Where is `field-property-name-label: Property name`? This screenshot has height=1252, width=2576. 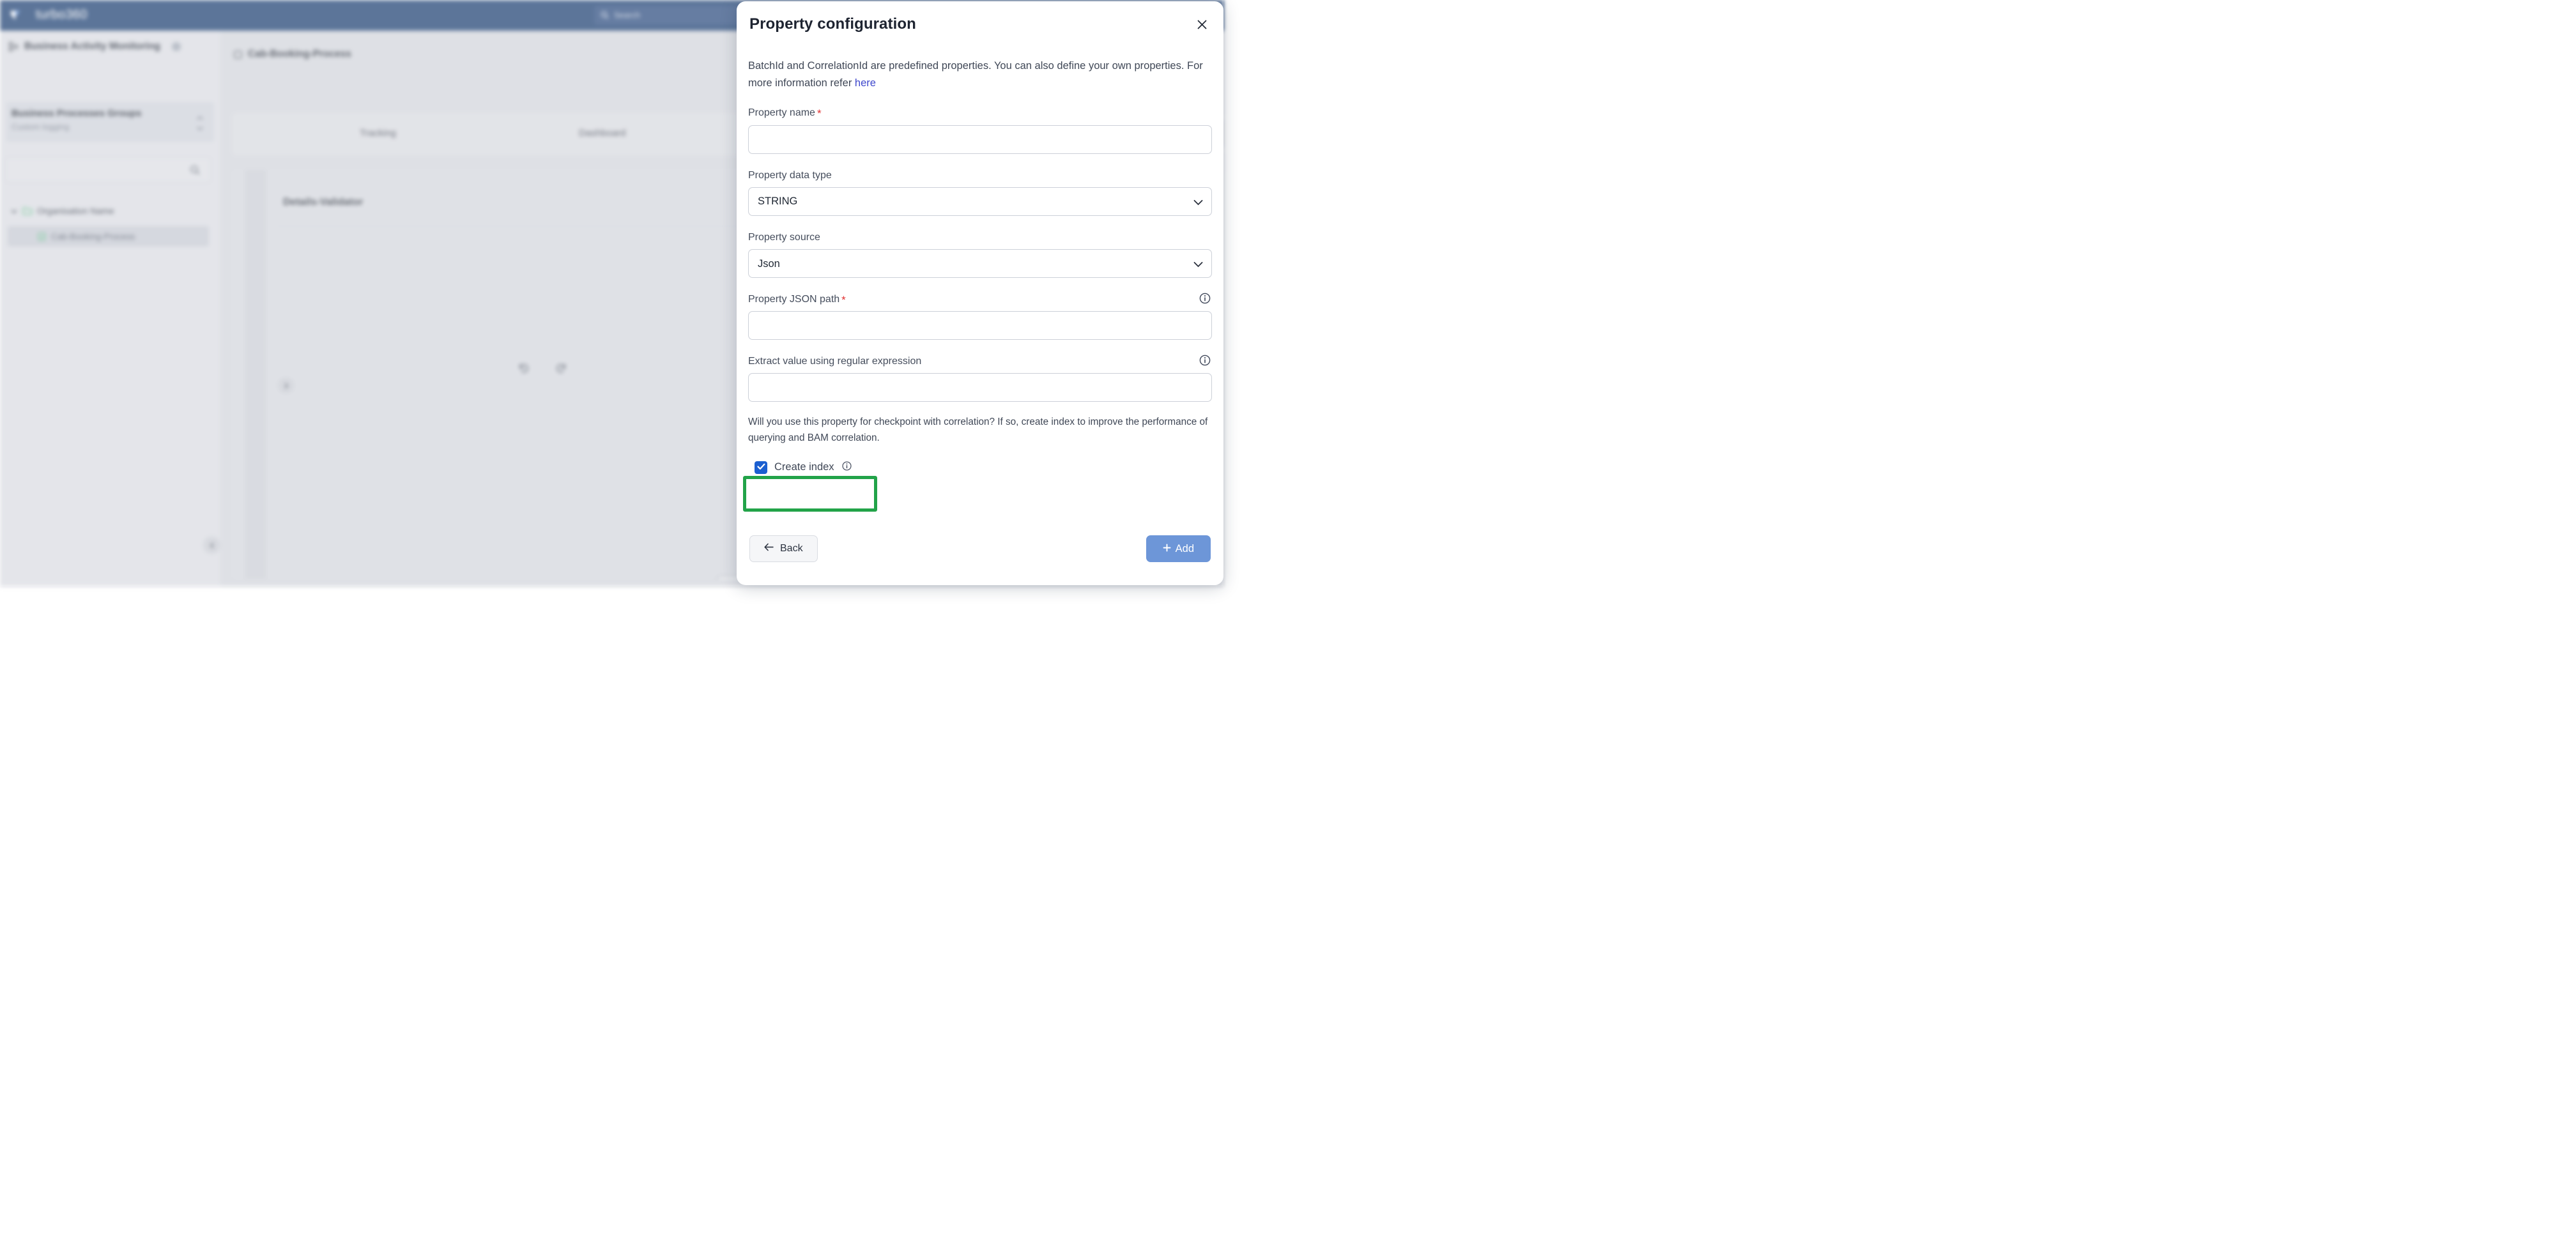 field-property-name-label: Property name is located at coordinates (781, 113).